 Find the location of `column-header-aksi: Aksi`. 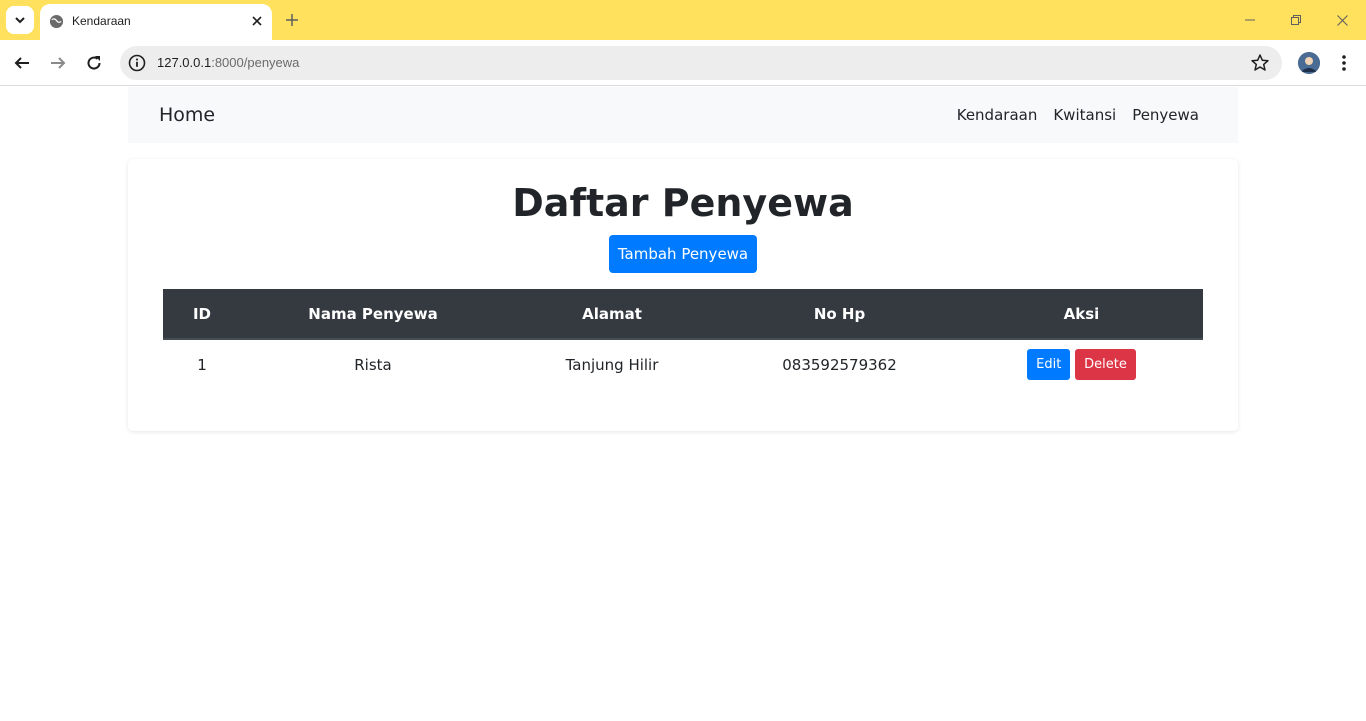

column-header-aksi: Aksi is located at coordinates (1081, 314).